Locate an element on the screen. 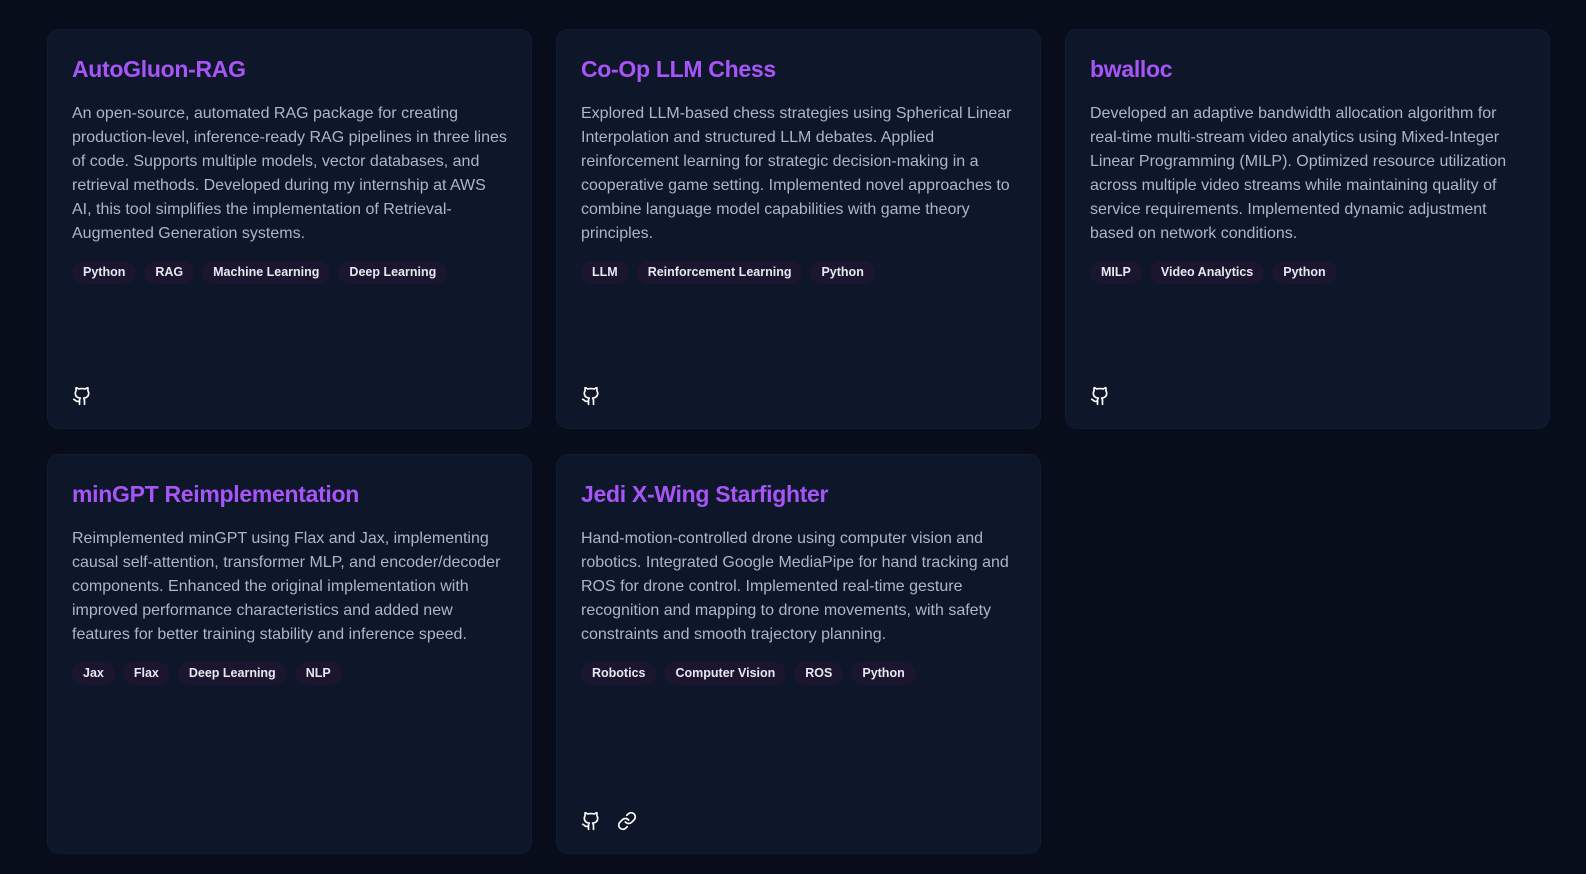 This screenshot has height=874, width=1586. tag: Robotics is located at coordinates (619, 673).